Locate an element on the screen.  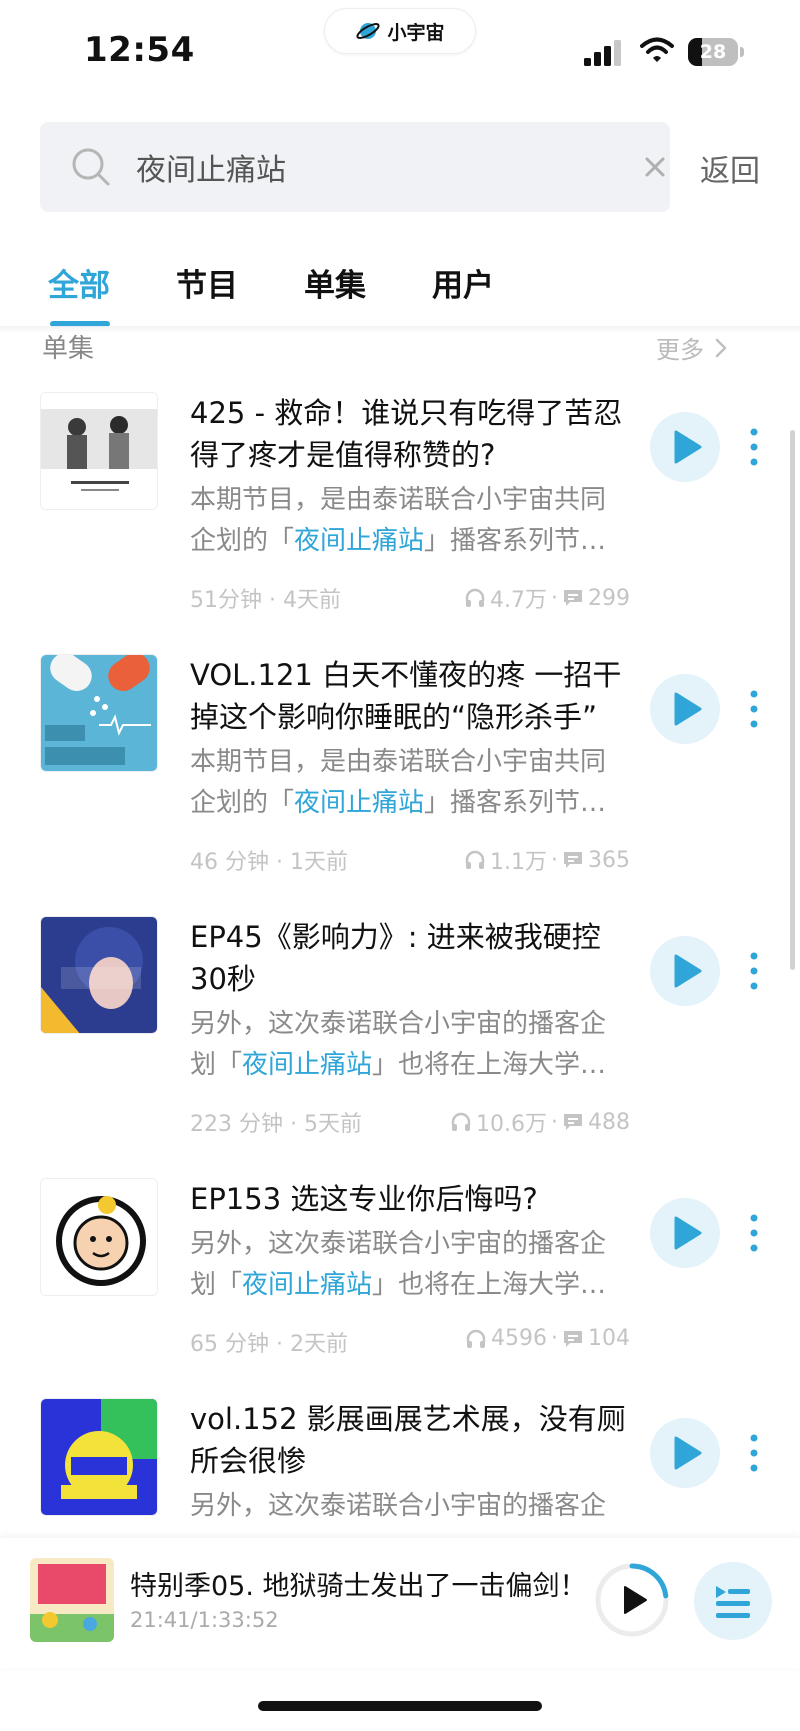
playlist-icon is located at coordinates (733, 1602).